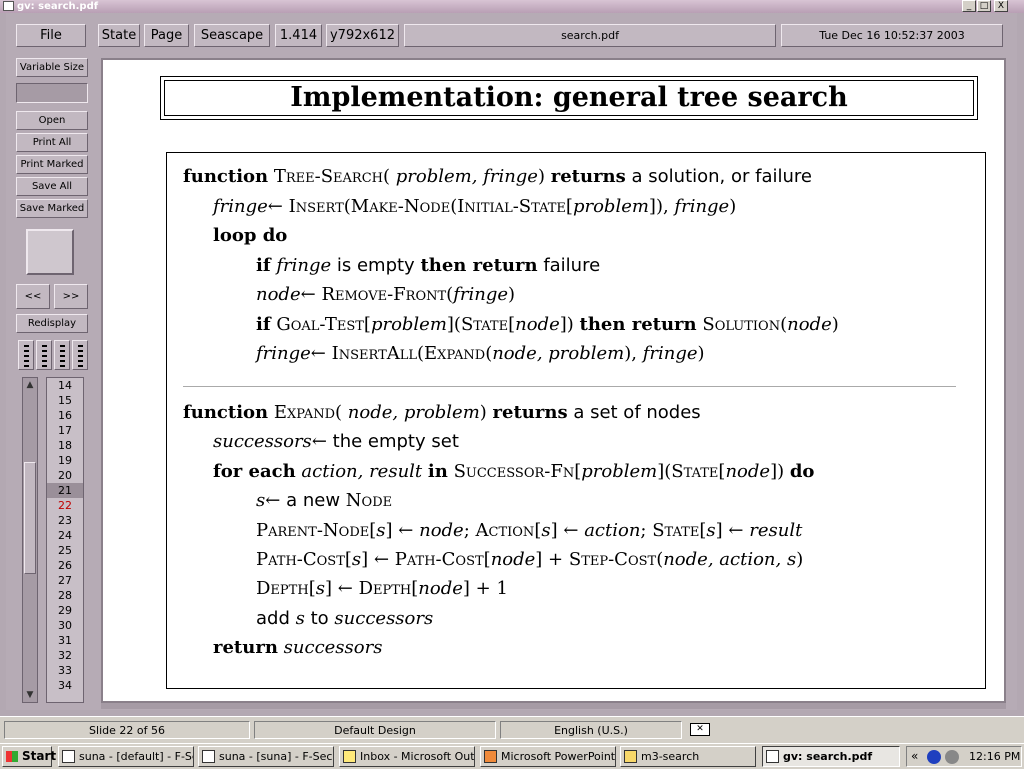 Image resolution: width=1024 pixels, height=769 pixels. Describe the element at coordinates (30, 385) in the screenshot. I see `scroll-up-arrow-icon: ▲` at that location.